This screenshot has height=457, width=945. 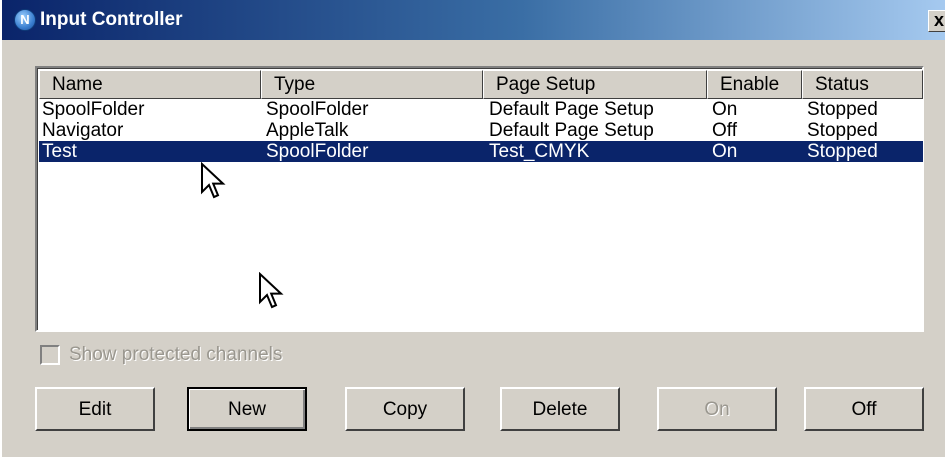 I want to click on on-button: On, so click(x=717, y=409).